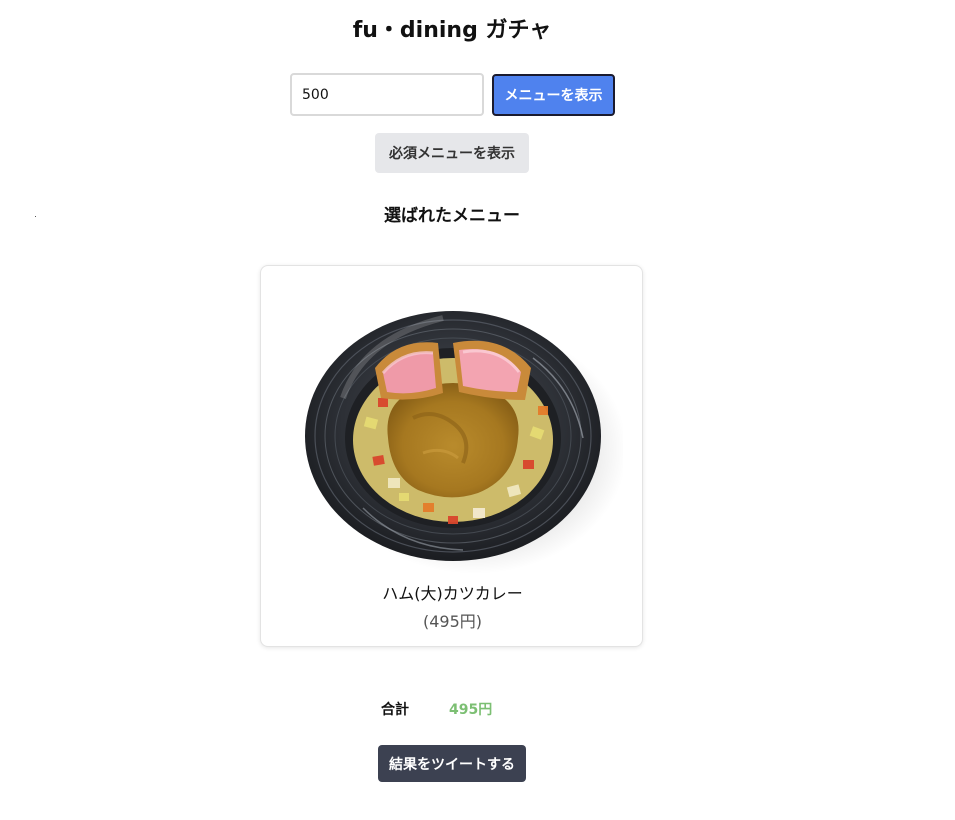 The width and height of the screenshot is (955, 820). What do you see at coordinates (452, 763) in the screenshot?
I see `tweet-result-button: 結果をツイートする` at bounding box center [452, 763].